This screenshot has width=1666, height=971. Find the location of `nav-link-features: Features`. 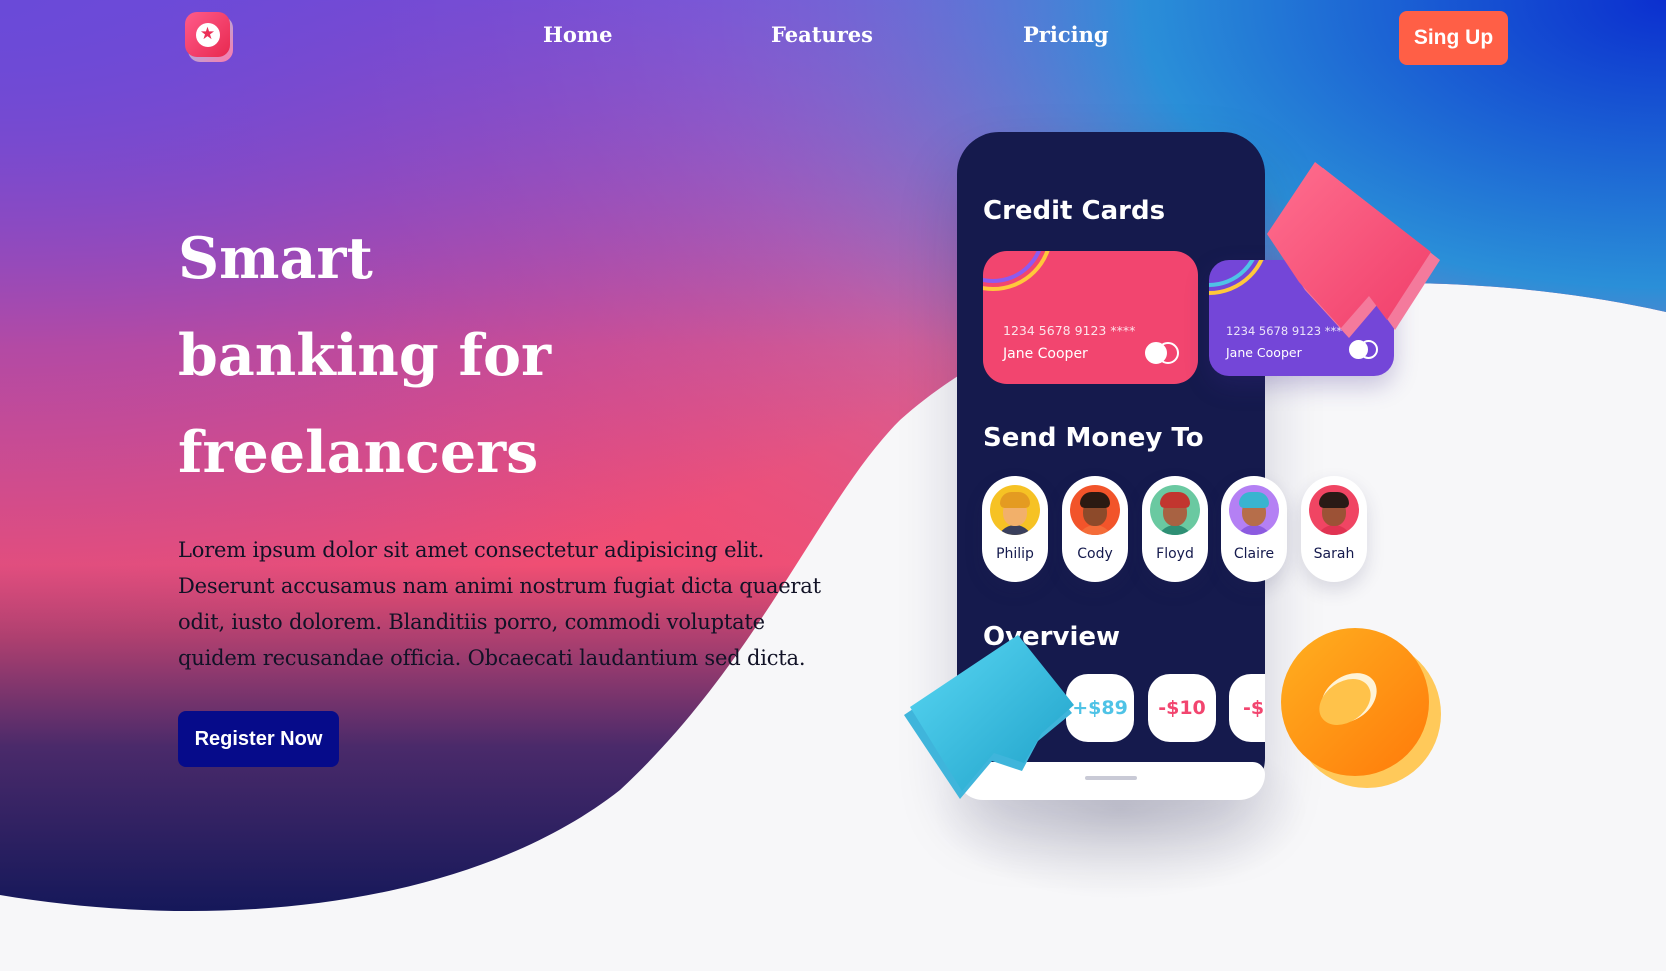

nav-link-features: Features is located at coordinates (822, 34).